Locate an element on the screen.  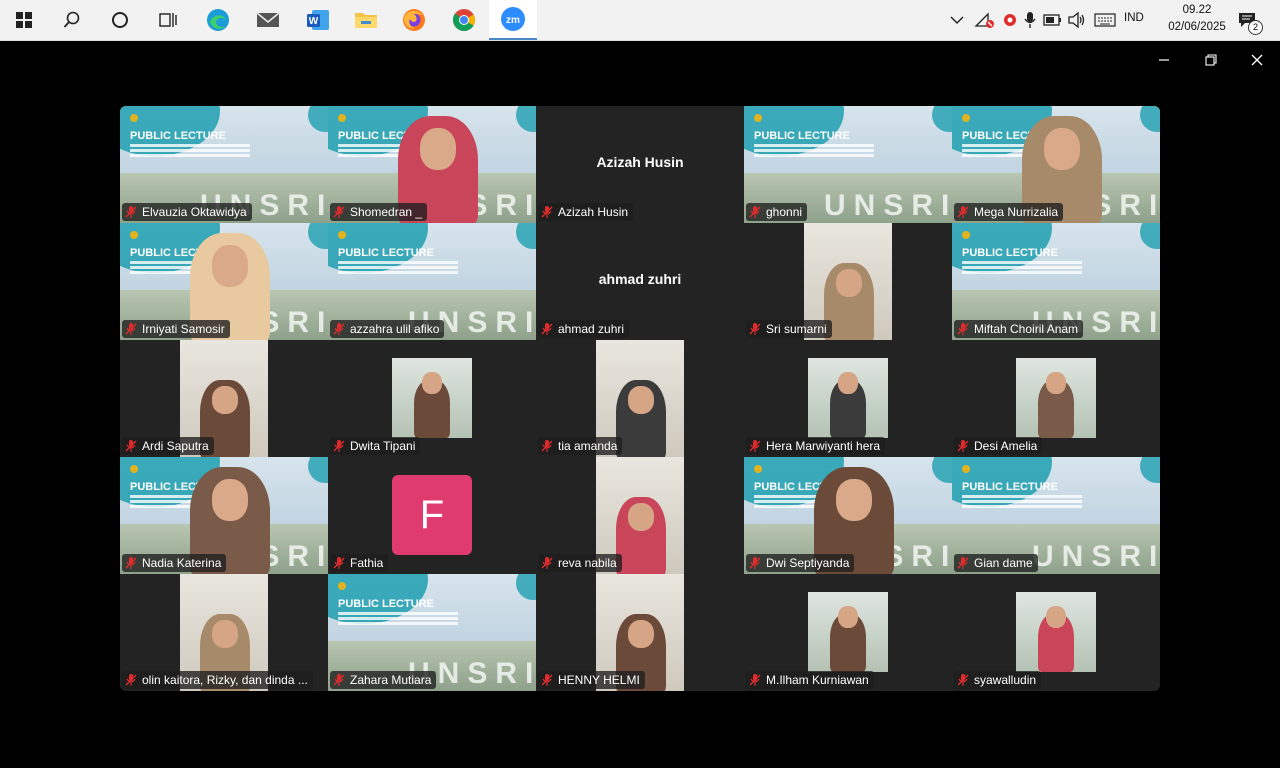
firefox-icon is located at coordinates (414, 20).